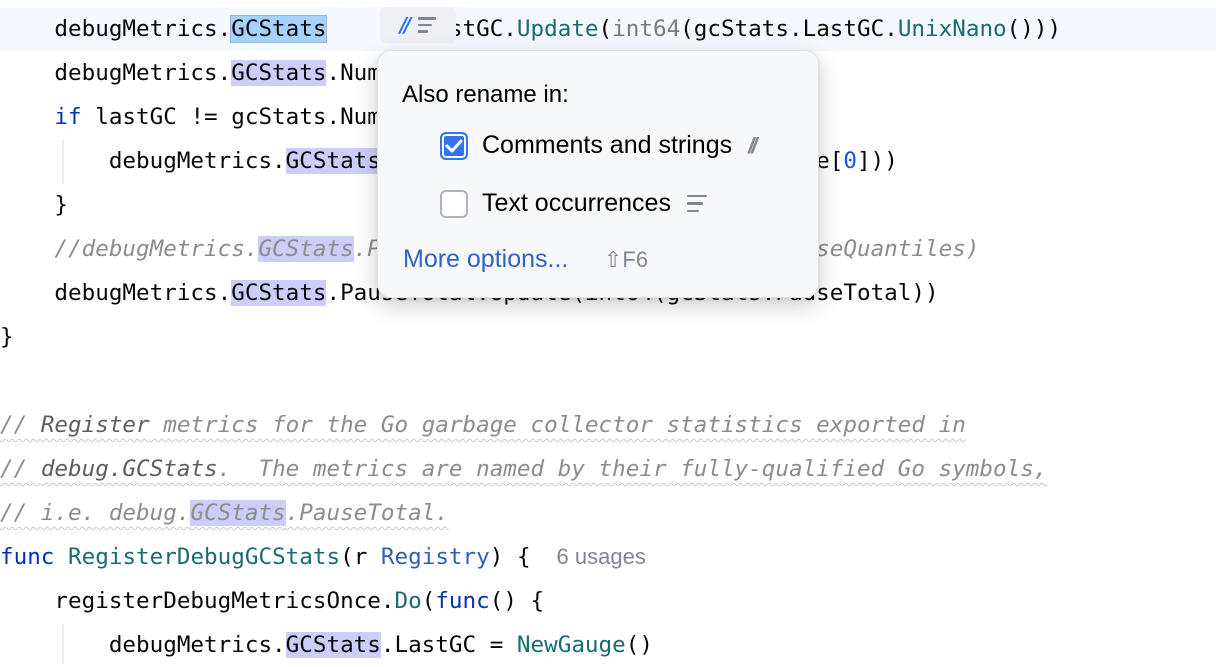 Image resolution: width=1216 pixels, height=667 pixels. I want to click on code-token: //debugMetrics., so click(129, 249).